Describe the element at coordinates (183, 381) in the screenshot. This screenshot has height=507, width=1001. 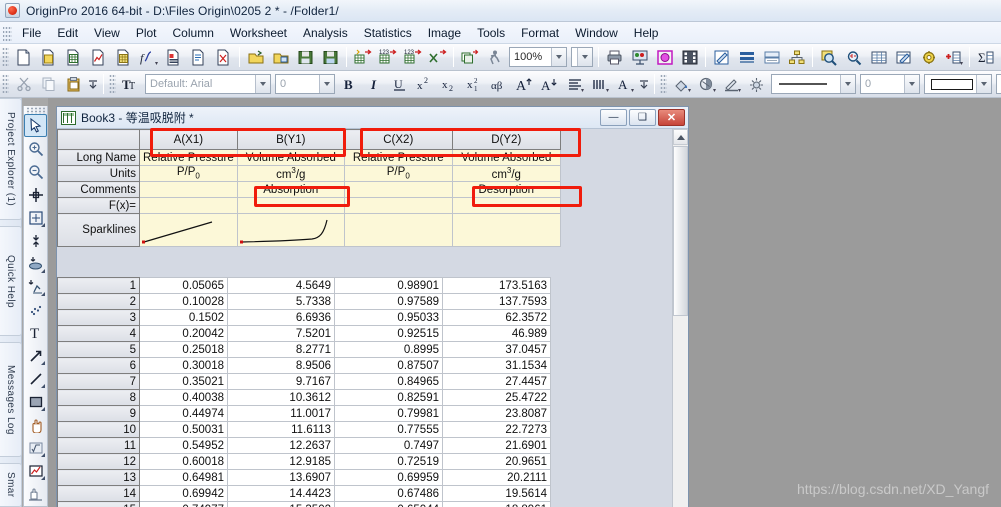
I see `cell-a: 0.35021` at that location.